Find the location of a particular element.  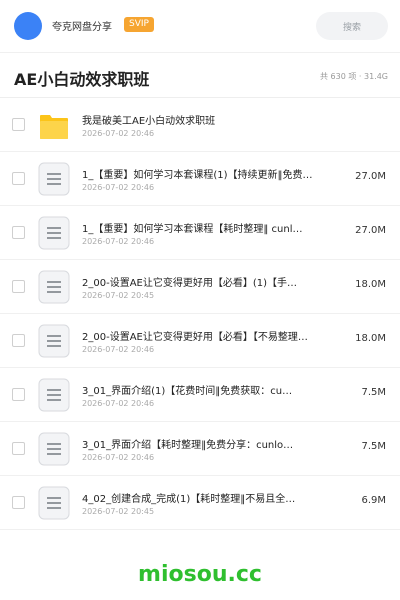

page-title: AE小白动效求职班 is located at coordinates (82, 79).